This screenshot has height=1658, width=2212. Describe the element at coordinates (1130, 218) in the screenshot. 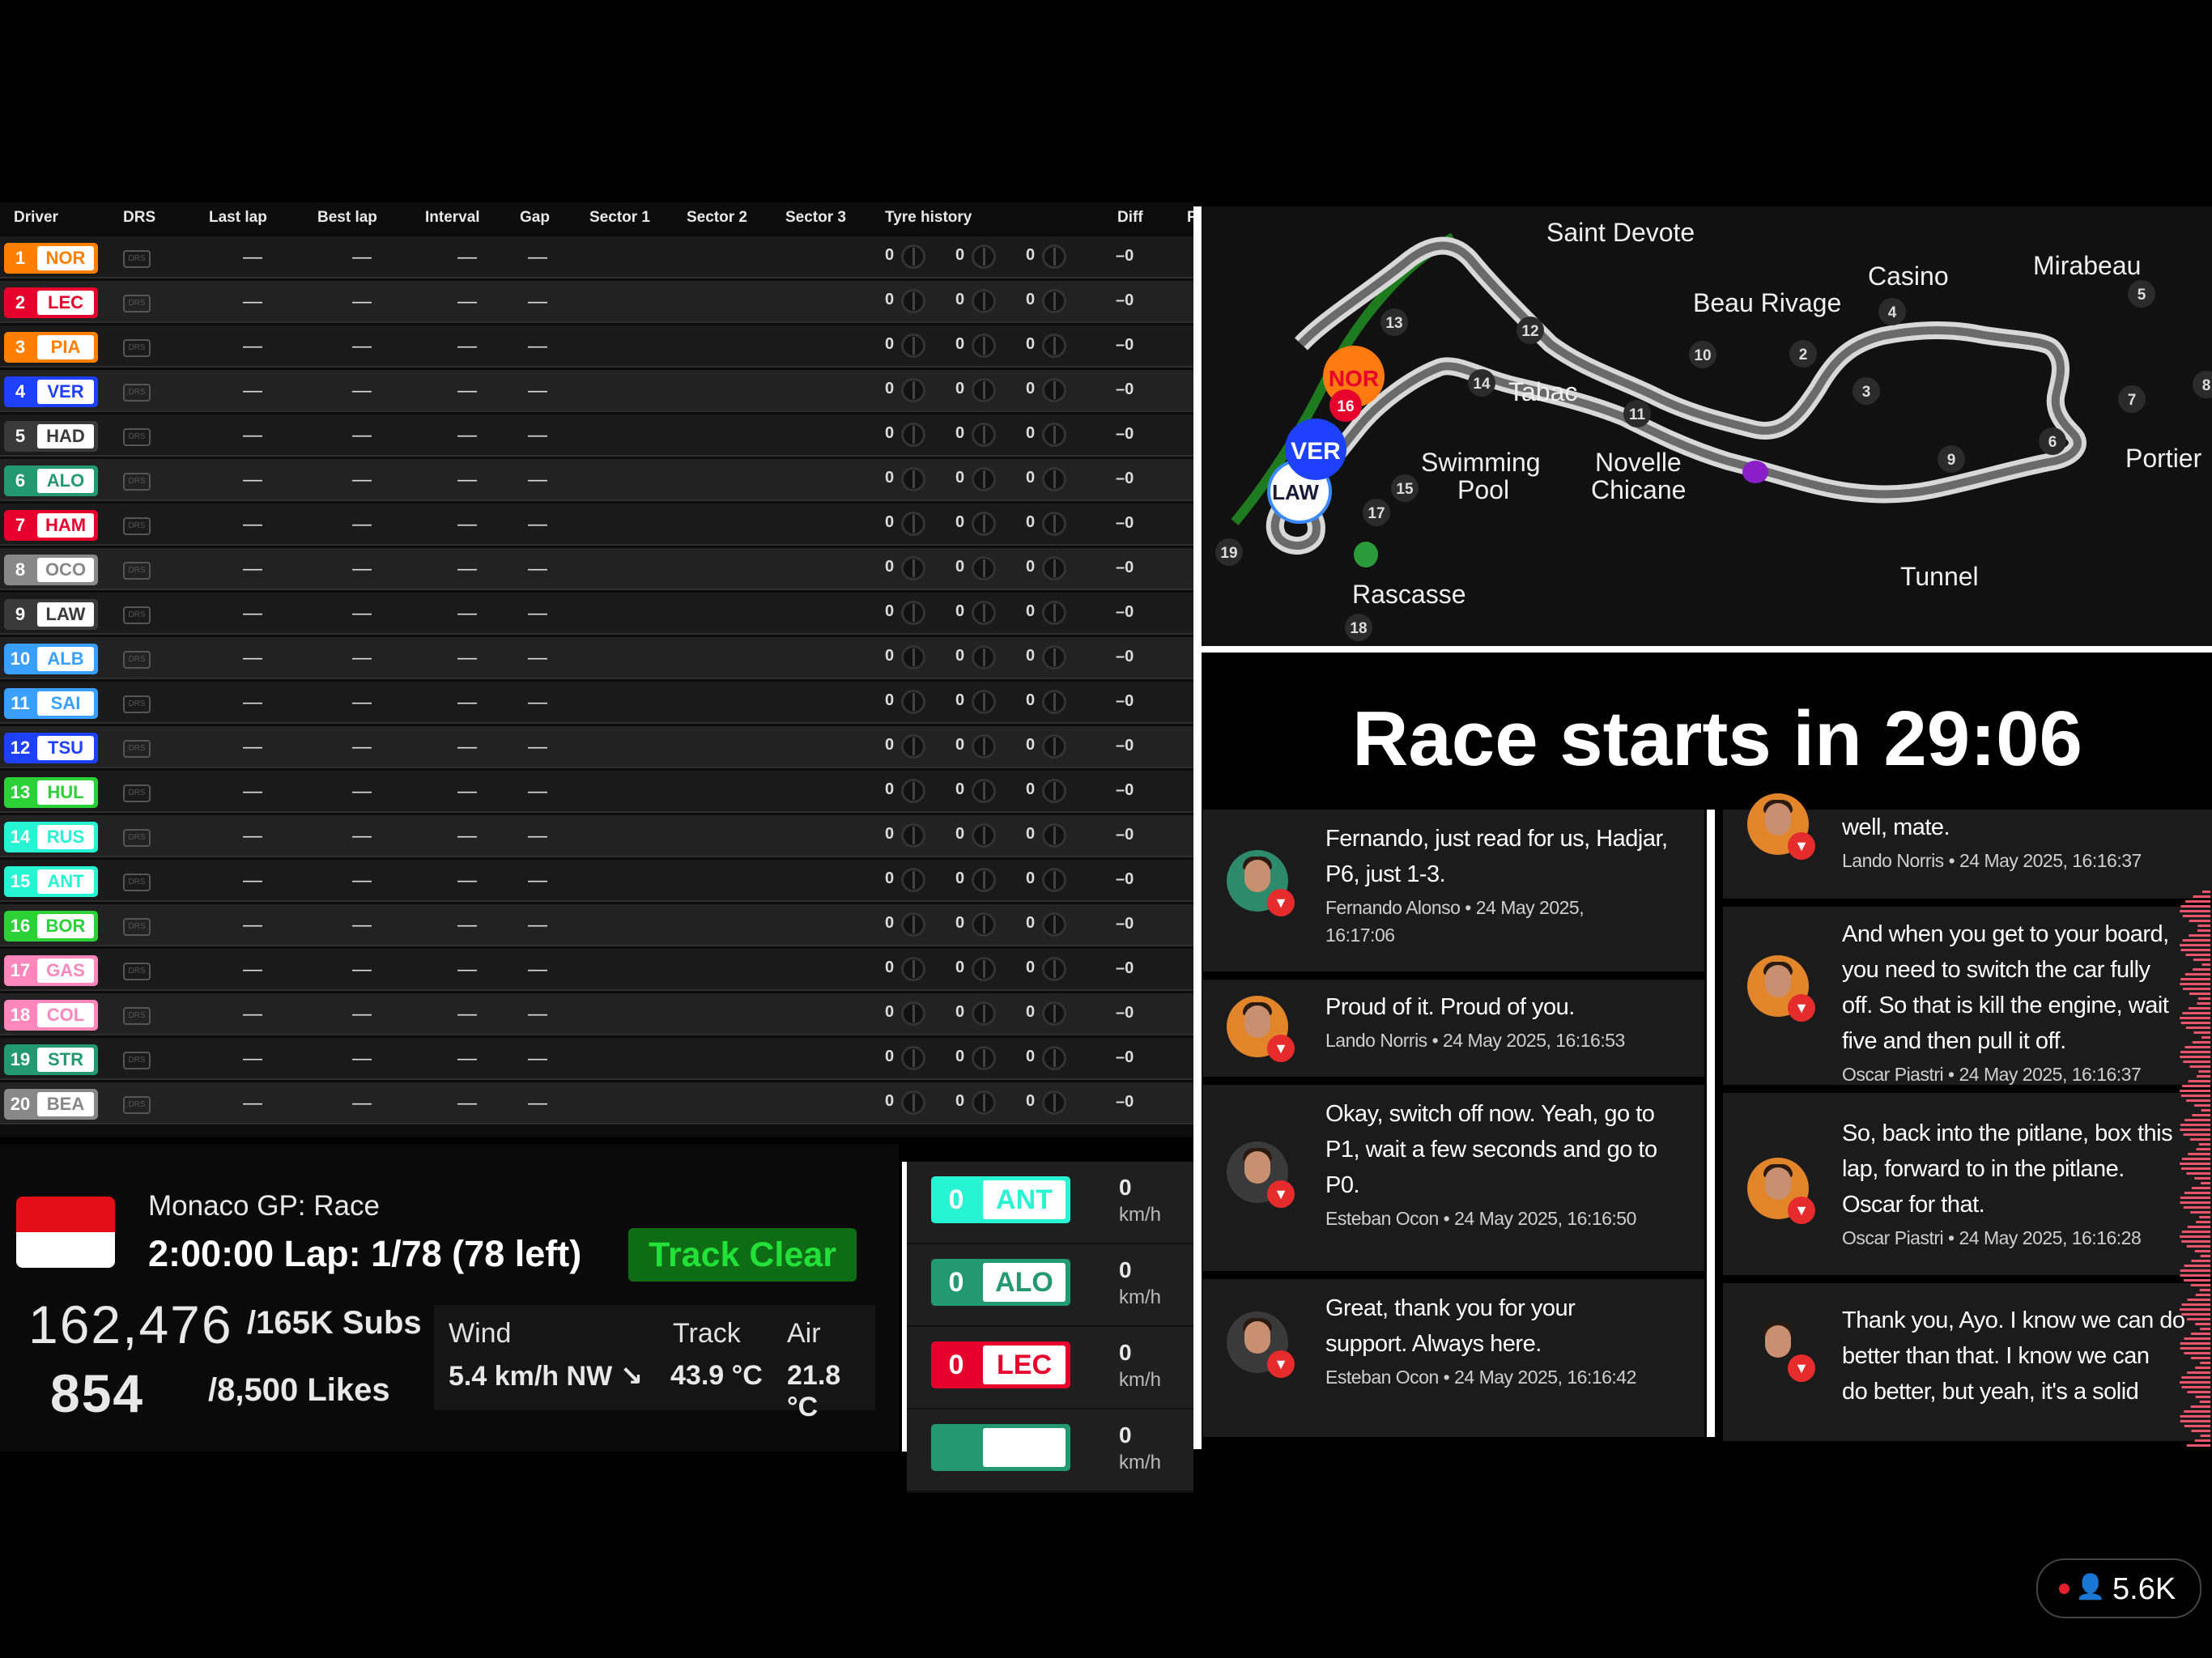

I see `header-diff: Diff` at that location.